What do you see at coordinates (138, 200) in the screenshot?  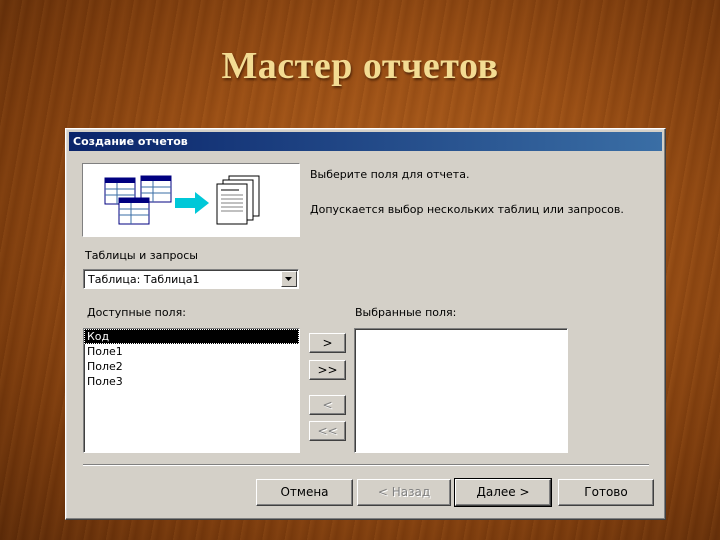 I see `table-grid-icon` at bounding box center [138, 200].